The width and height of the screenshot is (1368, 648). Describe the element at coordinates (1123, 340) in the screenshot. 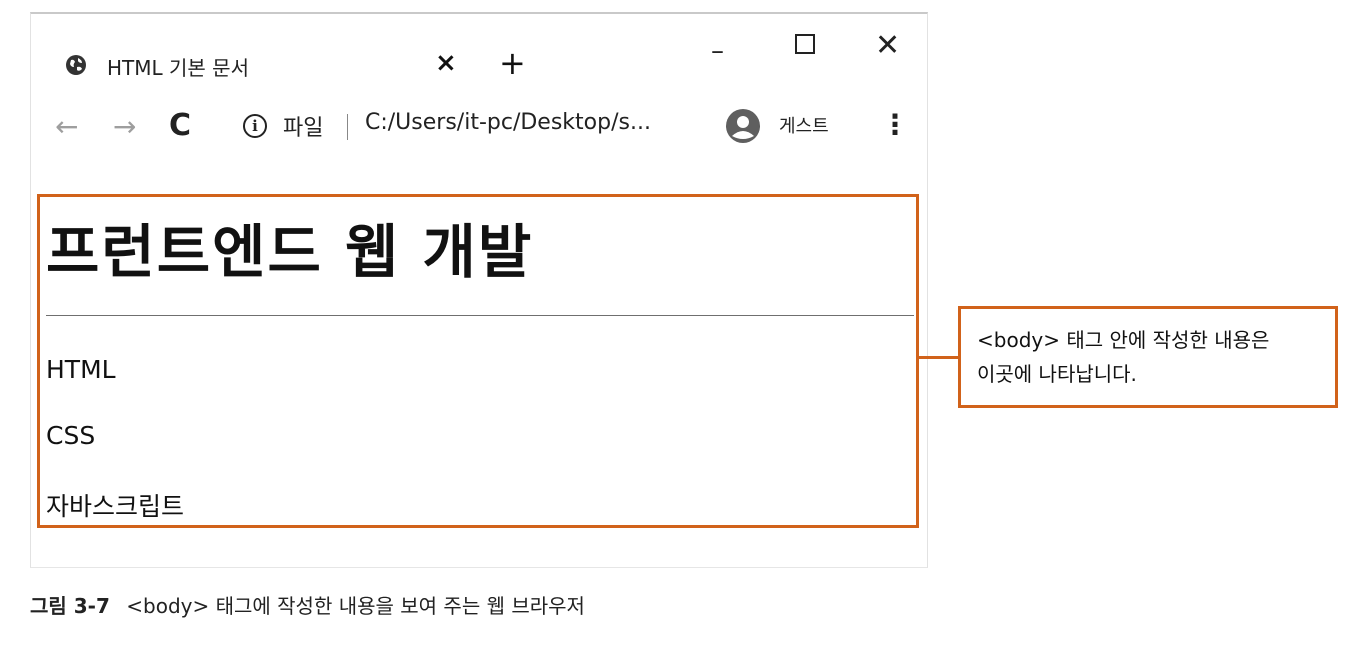

I see `callout-line: <body> 태그 안에 작성한 내용은` at that location.